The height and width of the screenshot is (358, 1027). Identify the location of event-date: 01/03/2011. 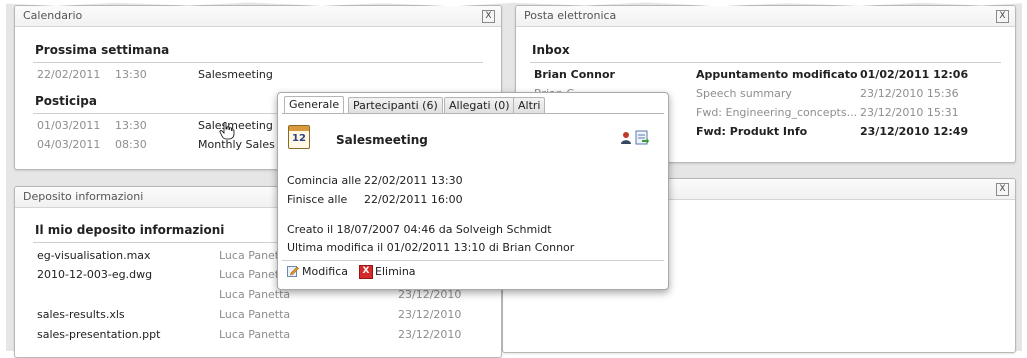
(69, 125).